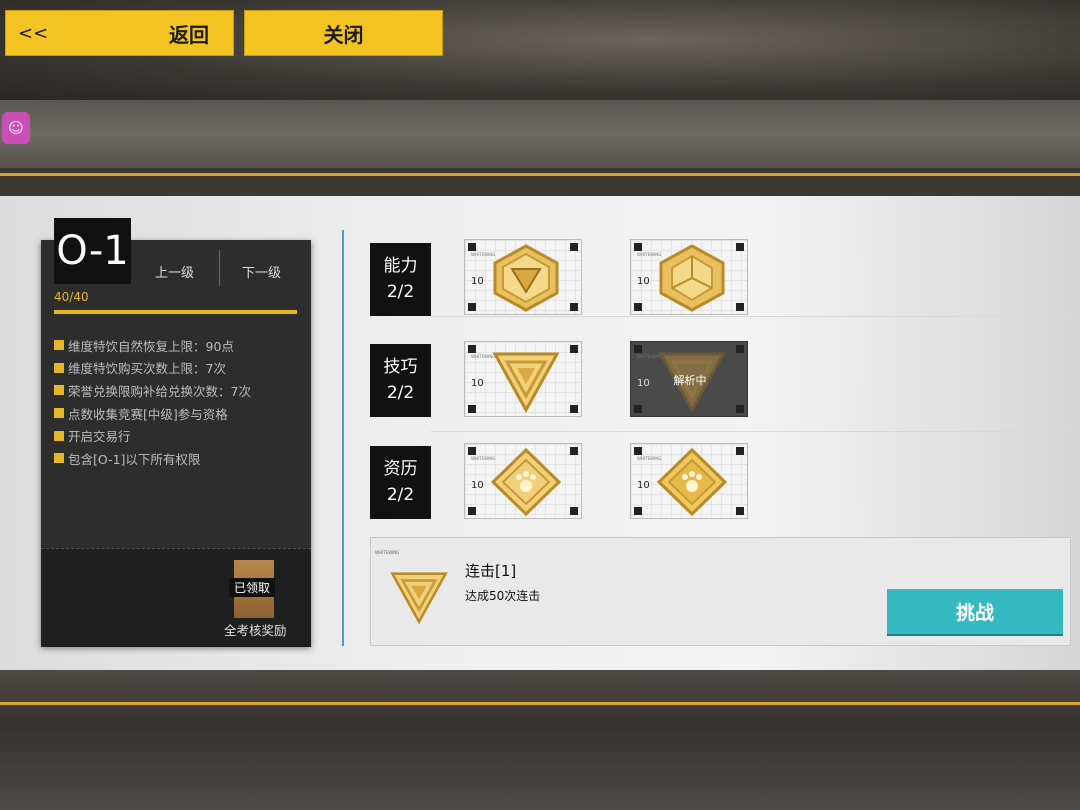  I want to click on medal-card-analyzing: WHITEWING 10 解析中, so click(689, 379).